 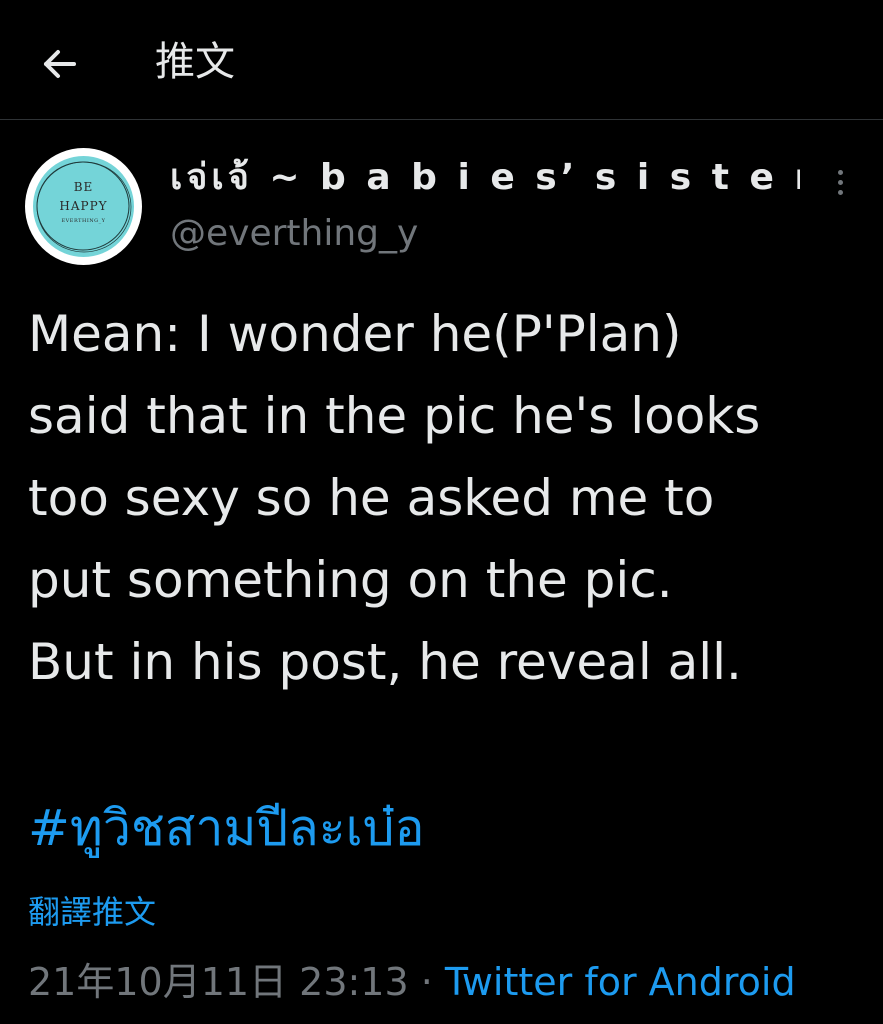 I want to click on top-app-bar: 推文, so click(x=441, y=60).